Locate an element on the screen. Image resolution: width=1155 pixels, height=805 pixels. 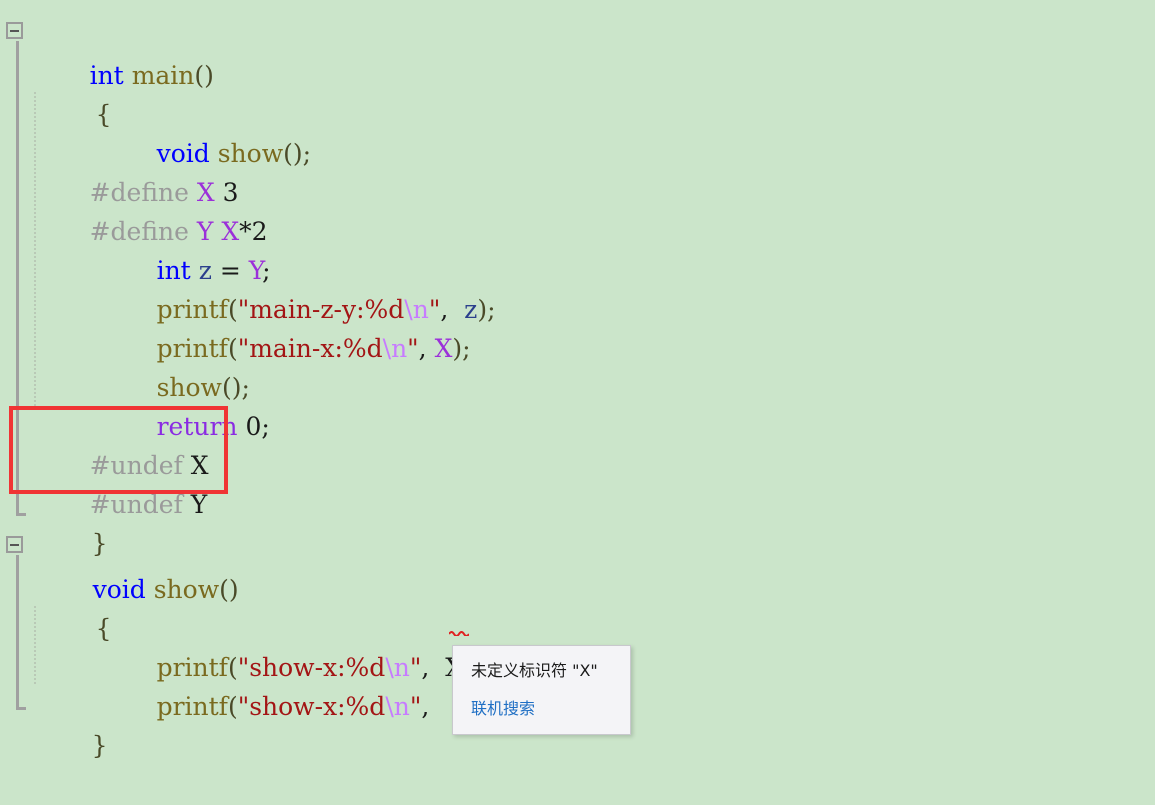
code-line-8: printf("main-x:%d\n", X); is located at coordinates (577, 325).